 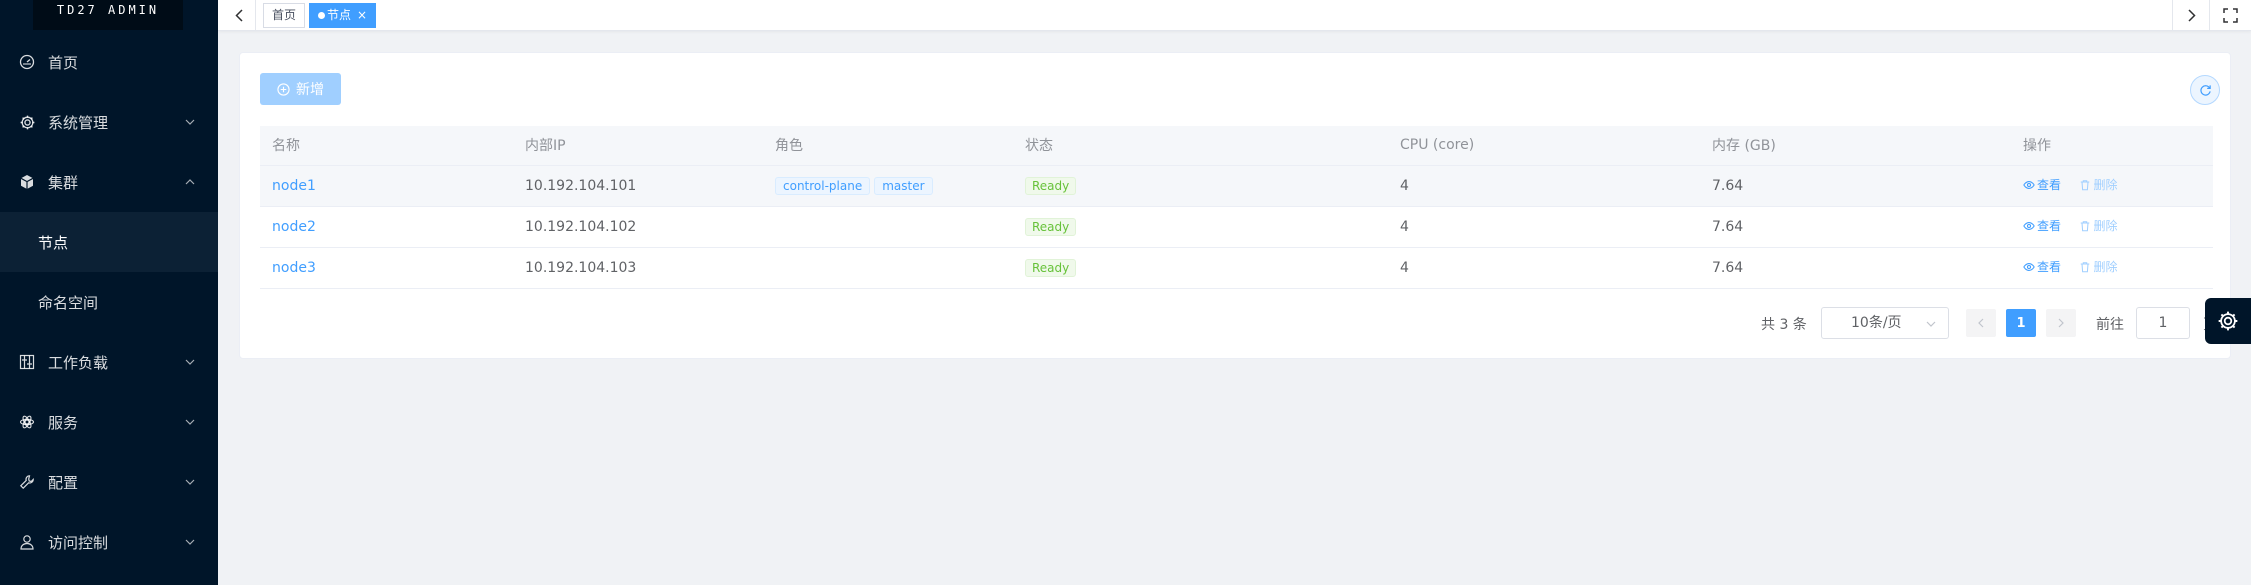 What do you see at coordinates (888, 186) in the screenshot?
I see `node-roles: control-plane master` at bounding box center [888, 186].